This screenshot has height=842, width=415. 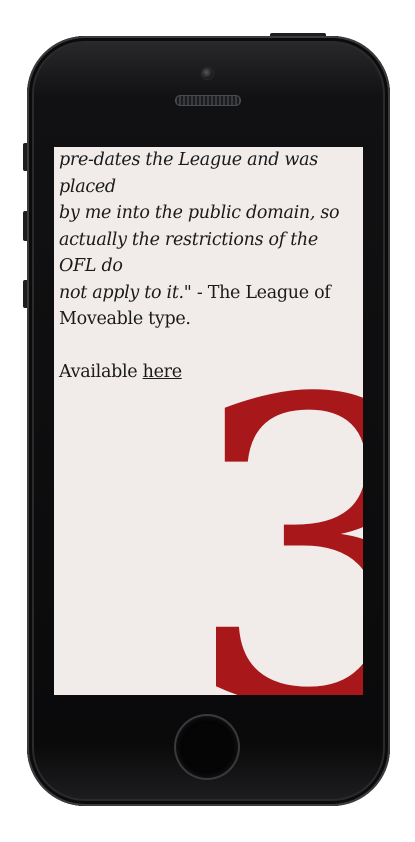 I want to click on earpiece-speaker-icon, so click(x=208, y=100).